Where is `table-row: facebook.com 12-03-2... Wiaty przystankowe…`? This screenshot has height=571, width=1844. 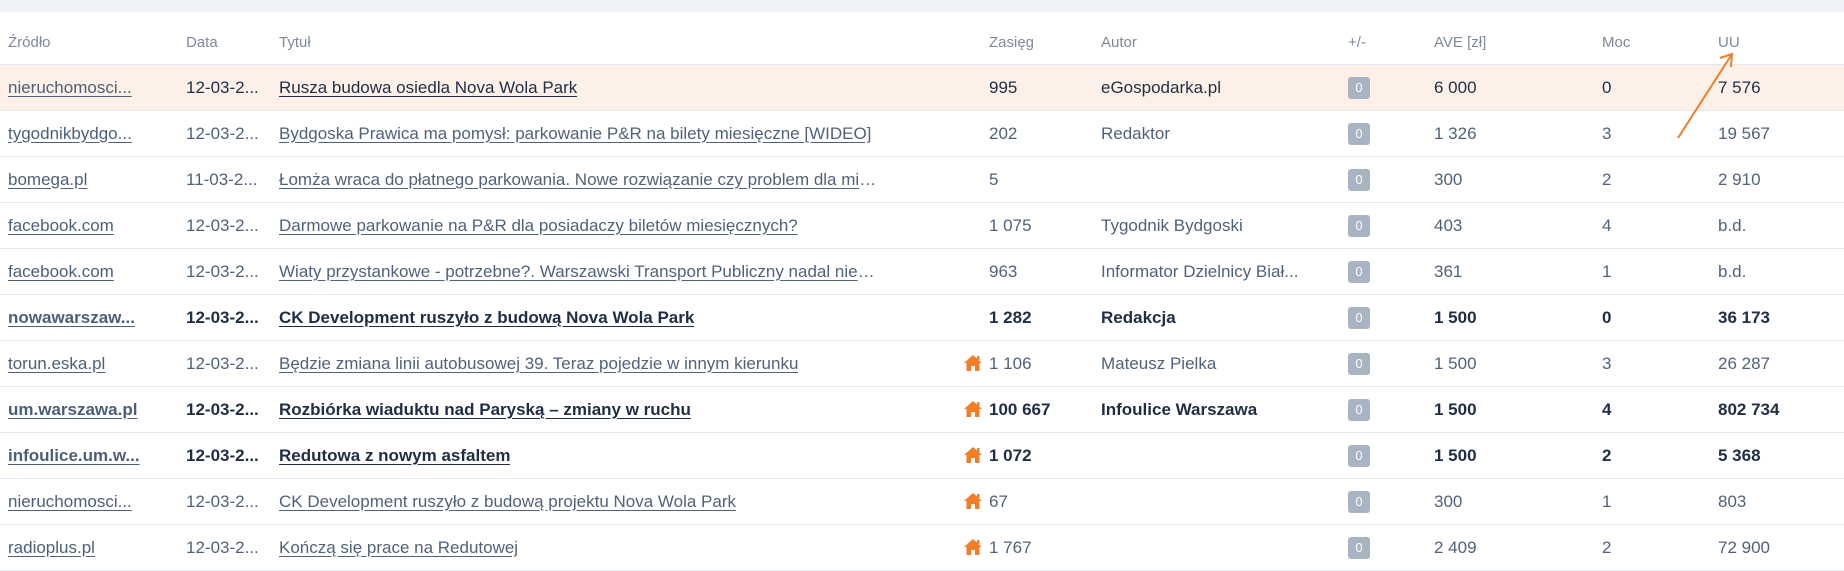
table-row: facebook.com 12-03-2... Wiaty przystankowe… is located at coordinates (922, 271).